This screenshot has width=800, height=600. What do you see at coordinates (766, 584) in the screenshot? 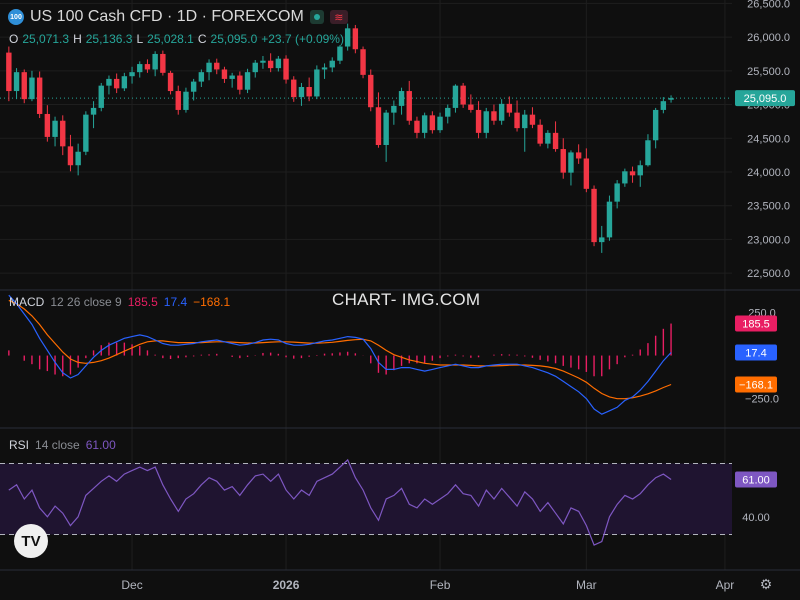
I see `gear-icon: ⚙` at bounding box center [766, 584].